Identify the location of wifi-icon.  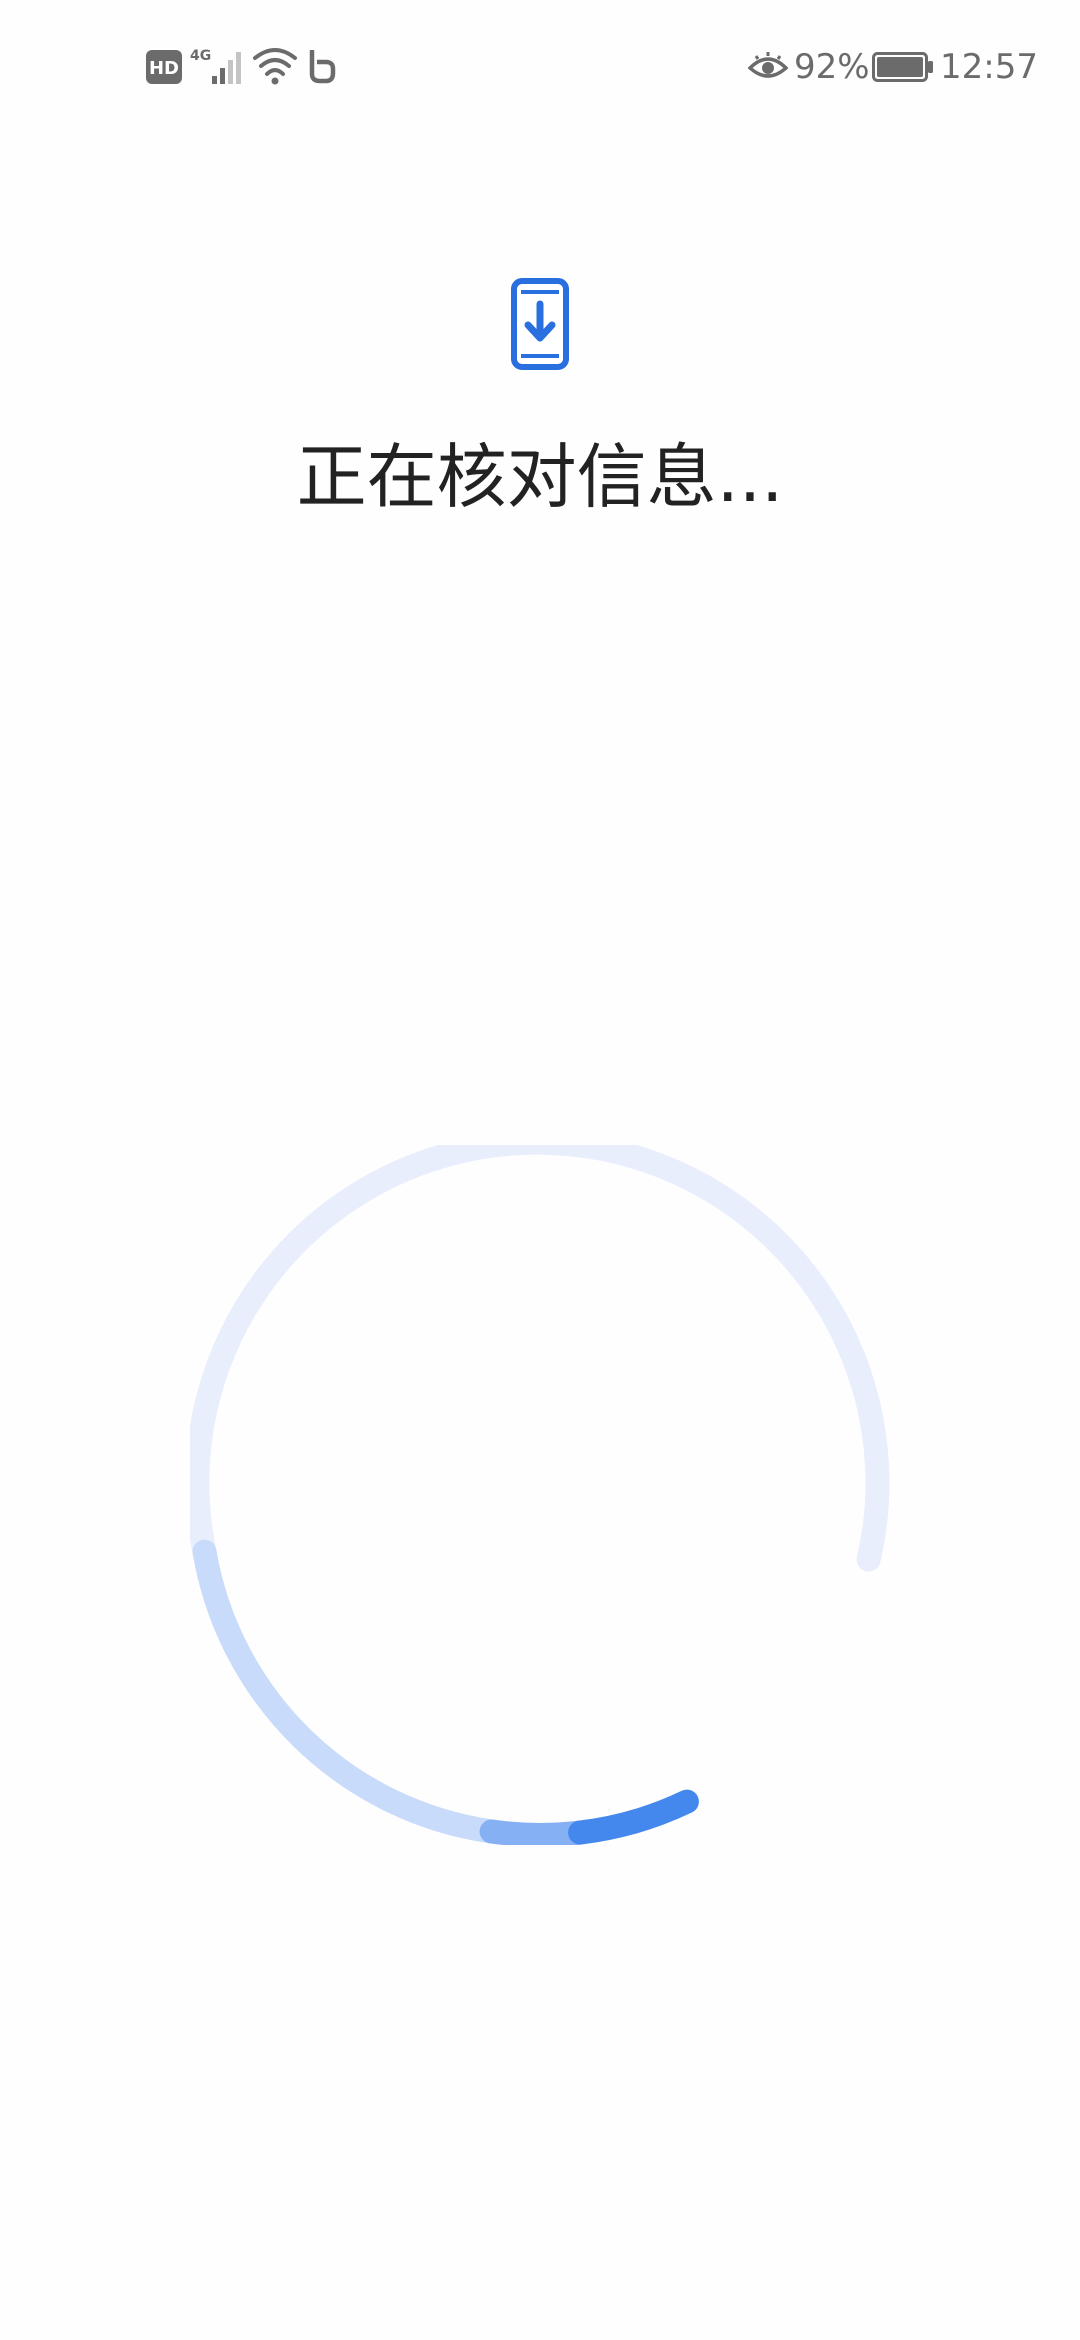
(275, 66).